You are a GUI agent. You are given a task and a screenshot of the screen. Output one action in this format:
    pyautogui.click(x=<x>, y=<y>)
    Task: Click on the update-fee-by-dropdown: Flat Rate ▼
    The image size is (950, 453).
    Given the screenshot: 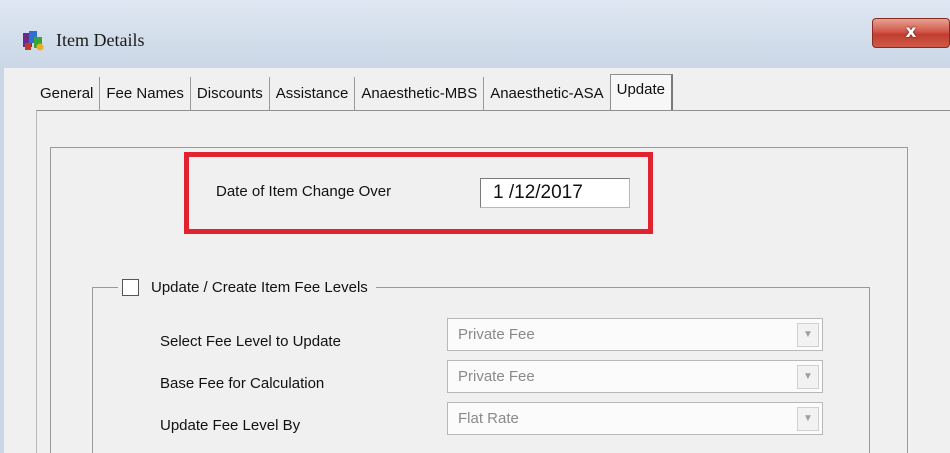 What is the action you would take?
    pyautogui.click(x=635, y=418)
    